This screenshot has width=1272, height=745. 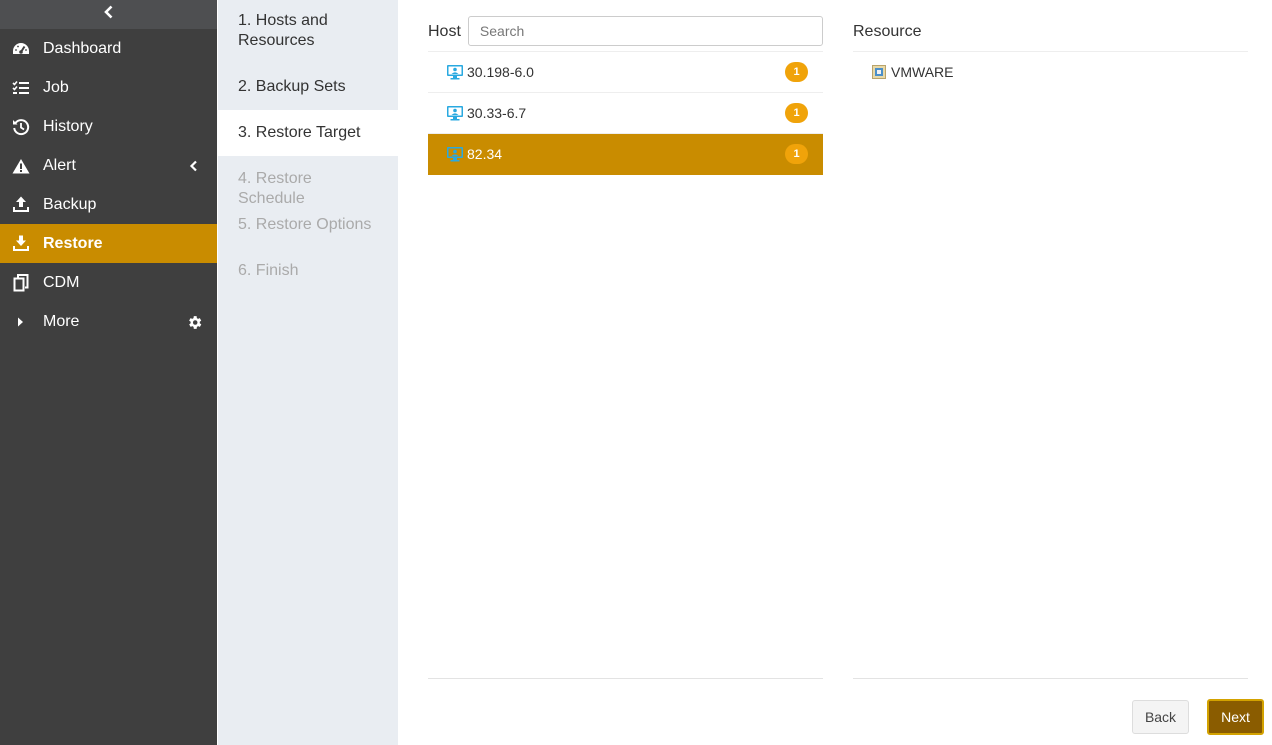 I want to click on sidebar-collapse-button, so click(x=108, y=14).